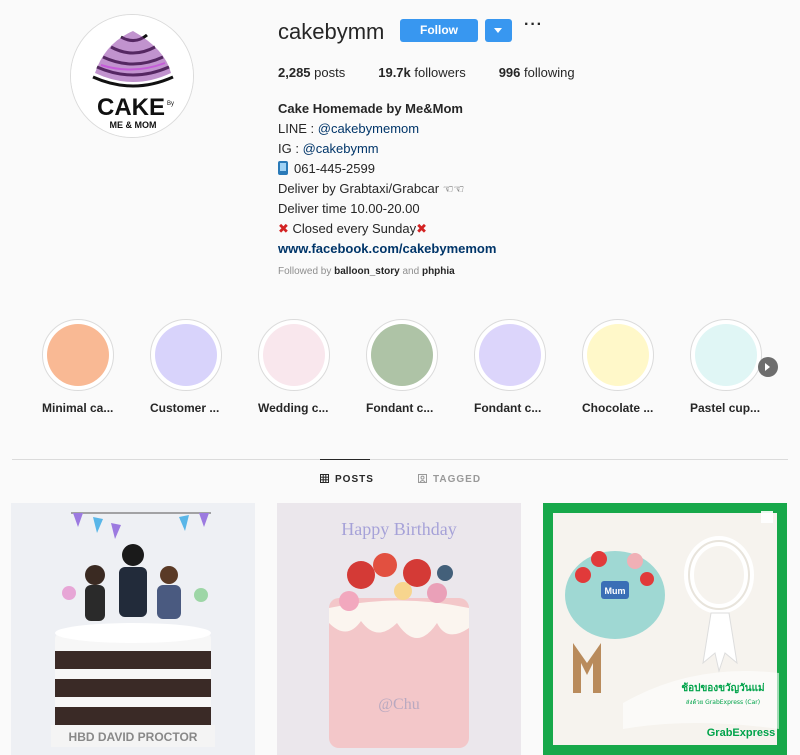 This screenshot has width=800, height=755. What do you see at coordinates (615, 591) in the screenshot?
I see `post-3-tag-text: Mum` at bounding box center [615, 591].